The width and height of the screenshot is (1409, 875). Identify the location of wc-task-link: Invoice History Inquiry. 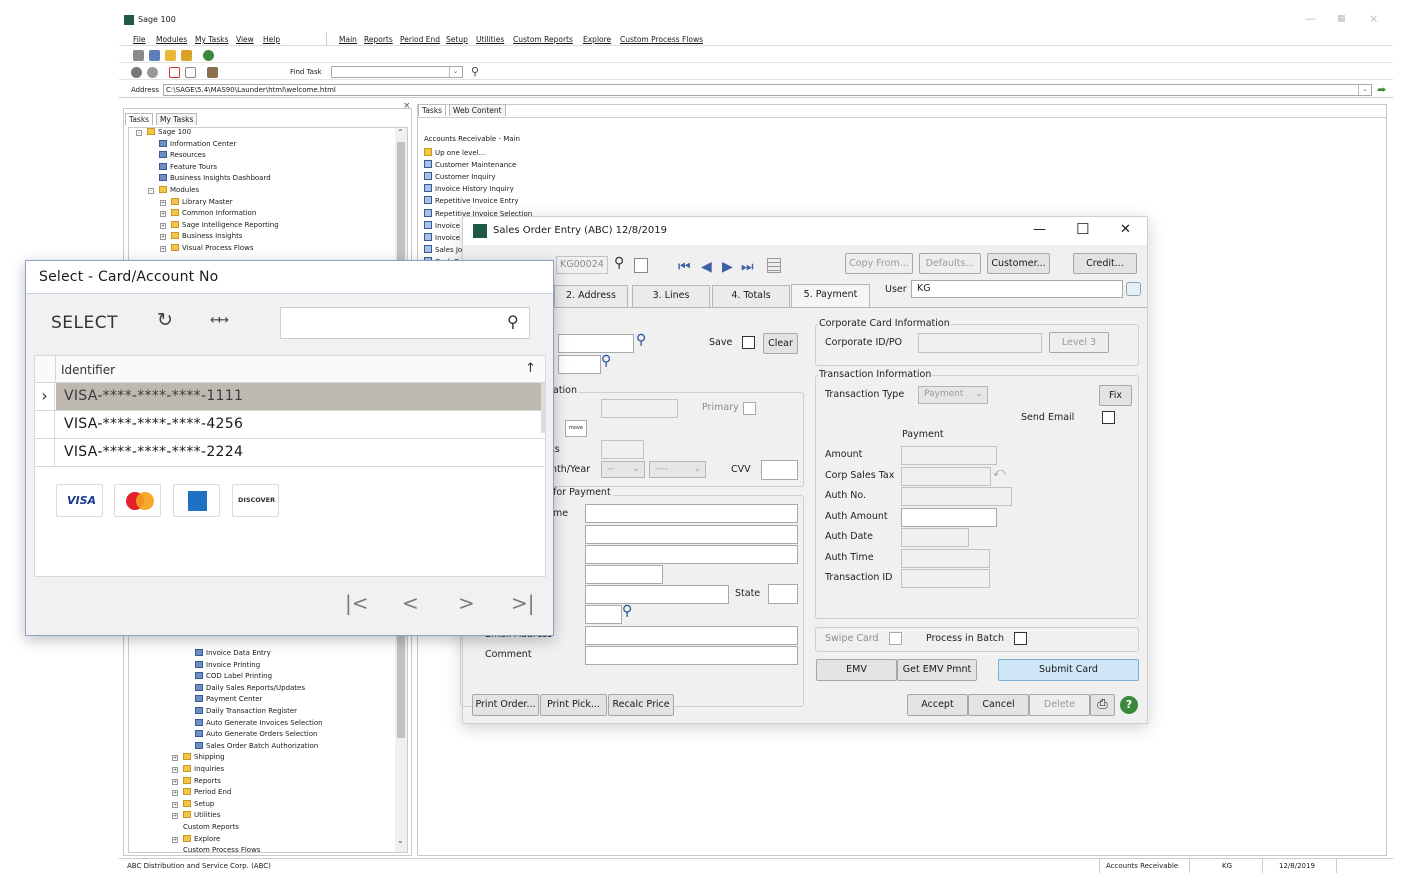
(469, 188).